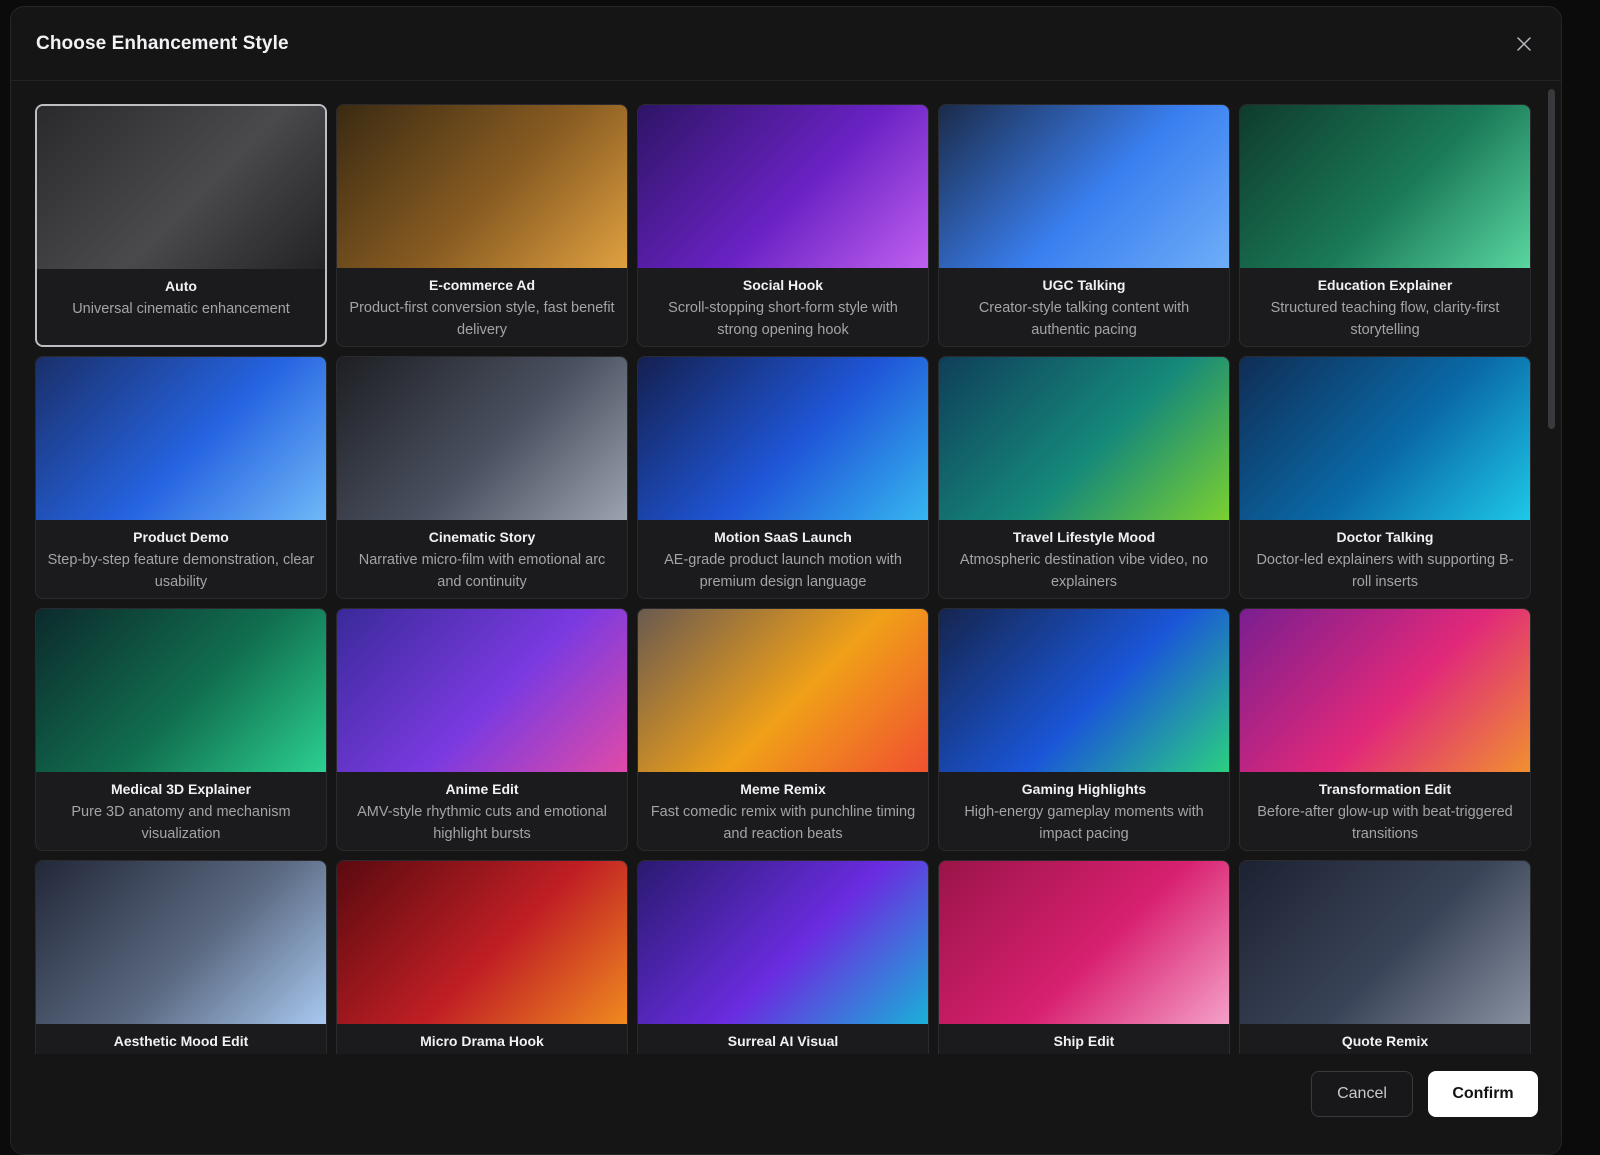  I want to click on style-name: Micro Drama Hook, so click(482, 1041).